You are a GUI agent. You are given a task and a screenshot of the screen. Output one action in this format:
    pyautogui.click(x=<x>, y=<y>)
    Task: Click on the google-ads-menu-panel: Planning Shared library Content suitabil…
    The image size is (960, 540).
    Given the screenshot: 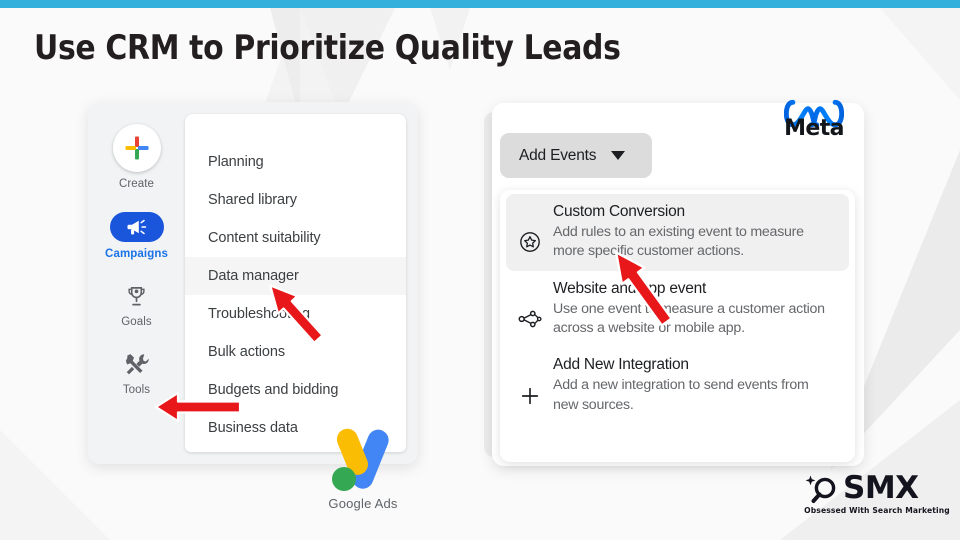 What is the action you would take?
    pyautogui.click(x=295, y=283)
    